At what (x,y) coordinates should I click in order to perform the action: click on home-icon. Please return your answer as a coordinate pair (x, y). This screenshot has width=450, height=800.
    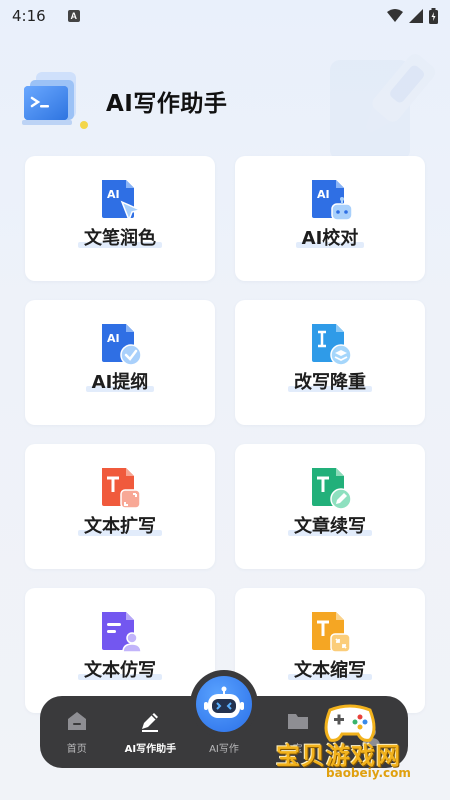
    Looking at the image, I should click on (76, 721).